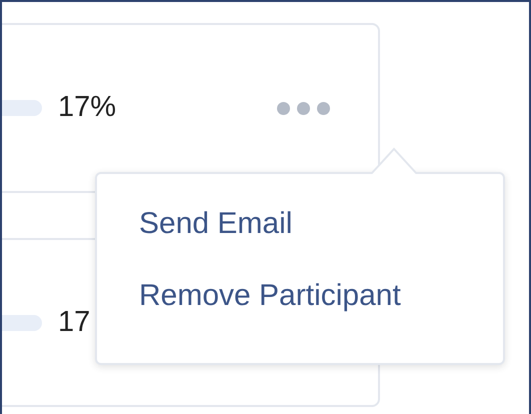  Describe the element at coordinates (321, 224) in the screenshot. I see `menu-item: Send Email` at that location.